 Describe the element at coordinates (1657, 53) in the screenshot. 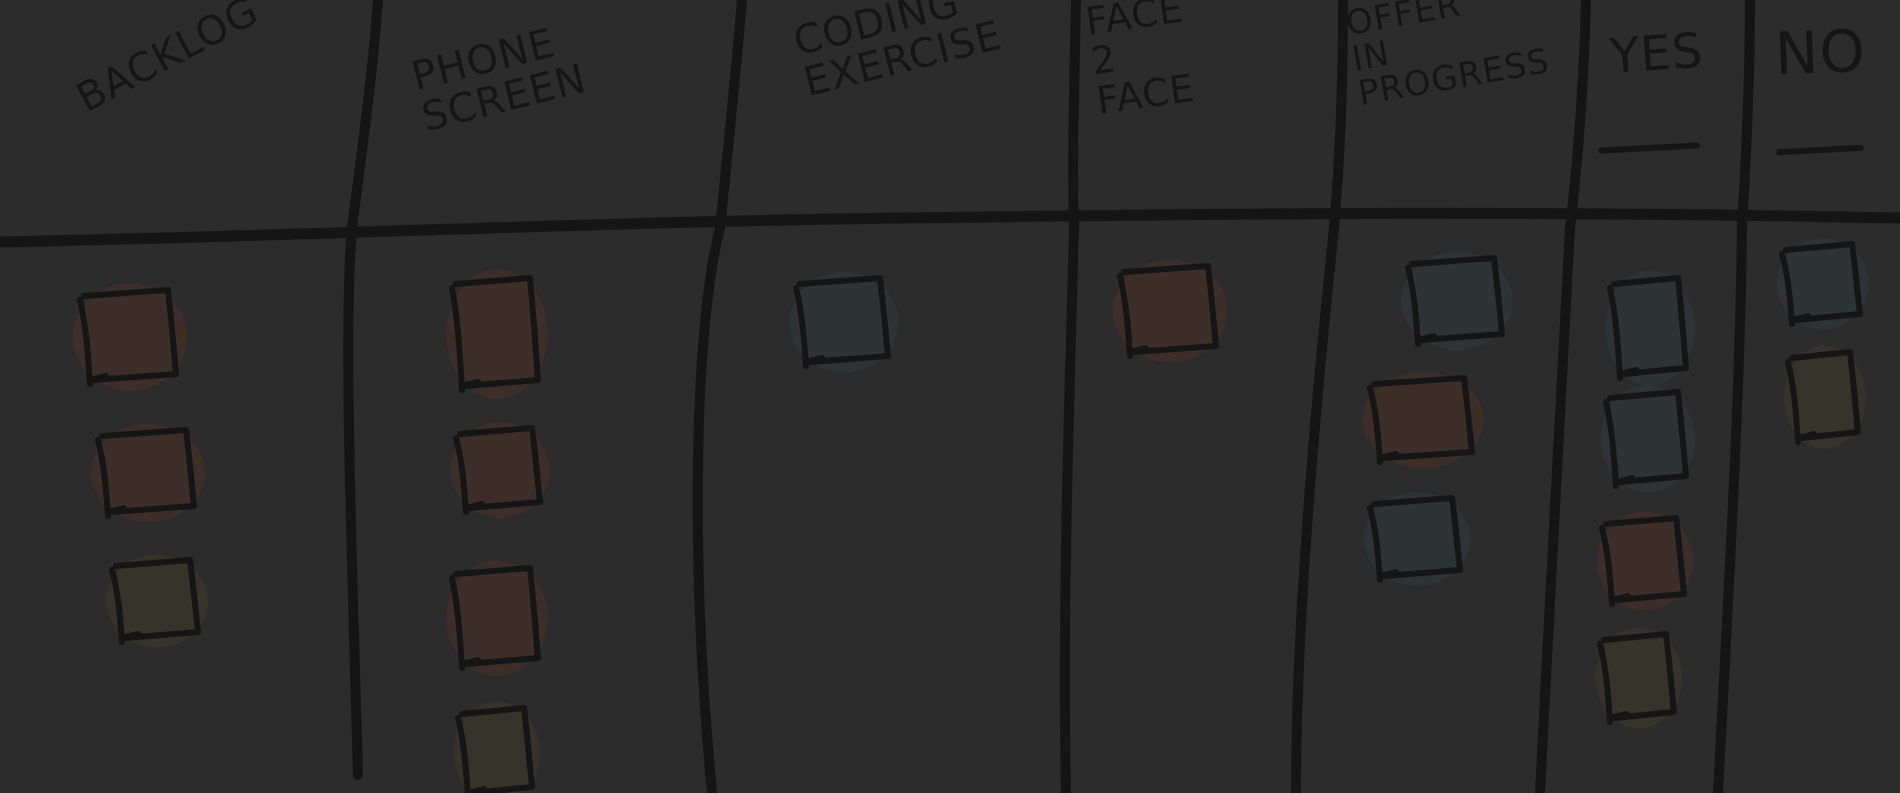

I see `column-header-yes: YES` at that location.